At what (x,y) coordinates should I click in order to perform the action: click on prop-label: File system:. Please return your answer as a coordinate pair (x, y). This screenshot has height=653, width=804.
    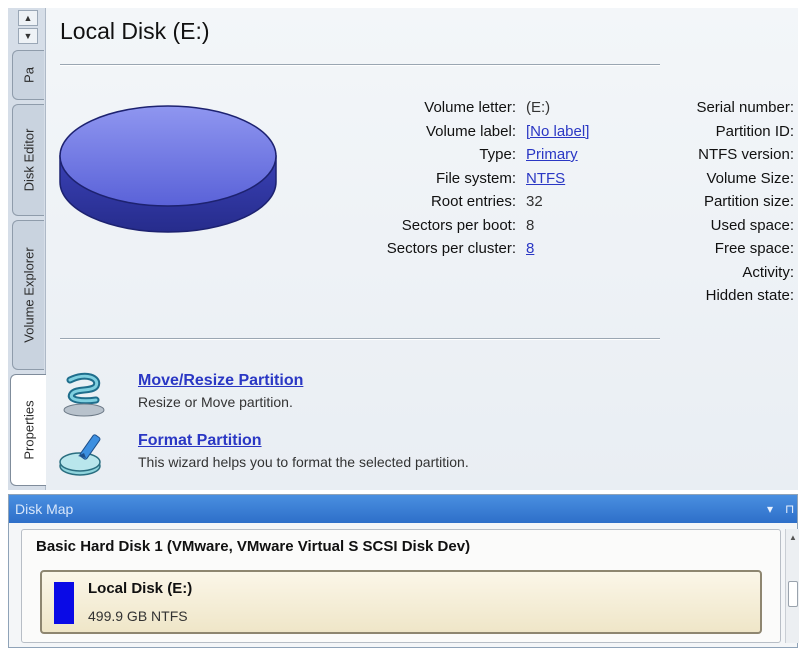
    Looking at the image, I should click on (475, 178).